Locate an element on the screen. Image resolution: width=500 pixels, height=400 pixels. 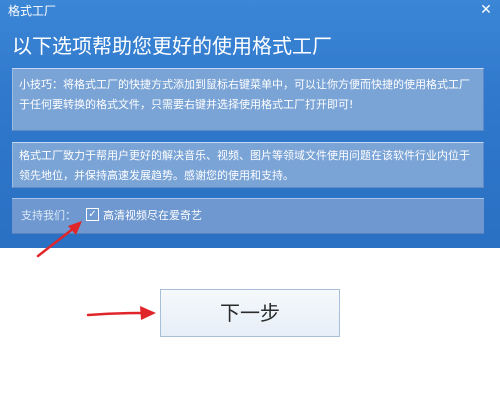
title-bar: 格式工厂 ✕ is located at coordinates (250, 11).